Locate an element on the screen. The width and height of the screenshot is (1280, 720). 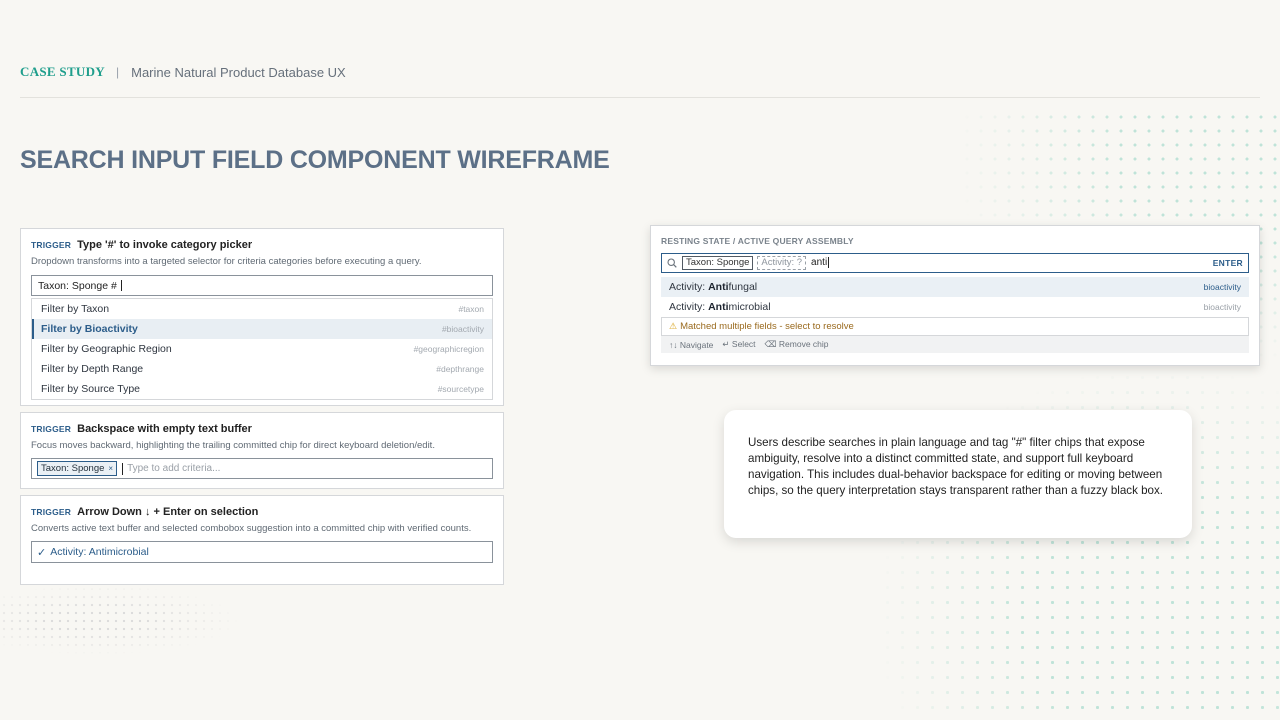
typed-text: anti is located at coordinates (819, 263).